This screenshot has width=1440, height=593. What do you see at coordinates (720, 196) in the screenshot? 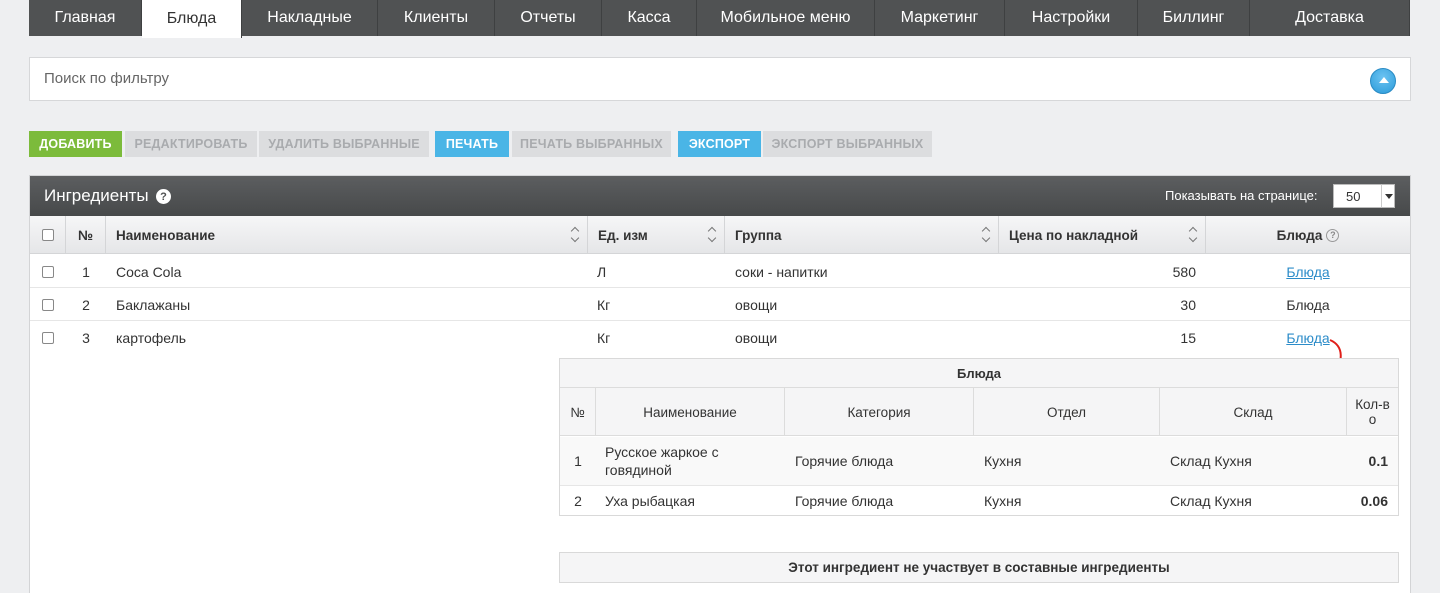
I see `panel-header: Ингредиенты ? Показывать на странице: 50` at bounding box center [720, 196].